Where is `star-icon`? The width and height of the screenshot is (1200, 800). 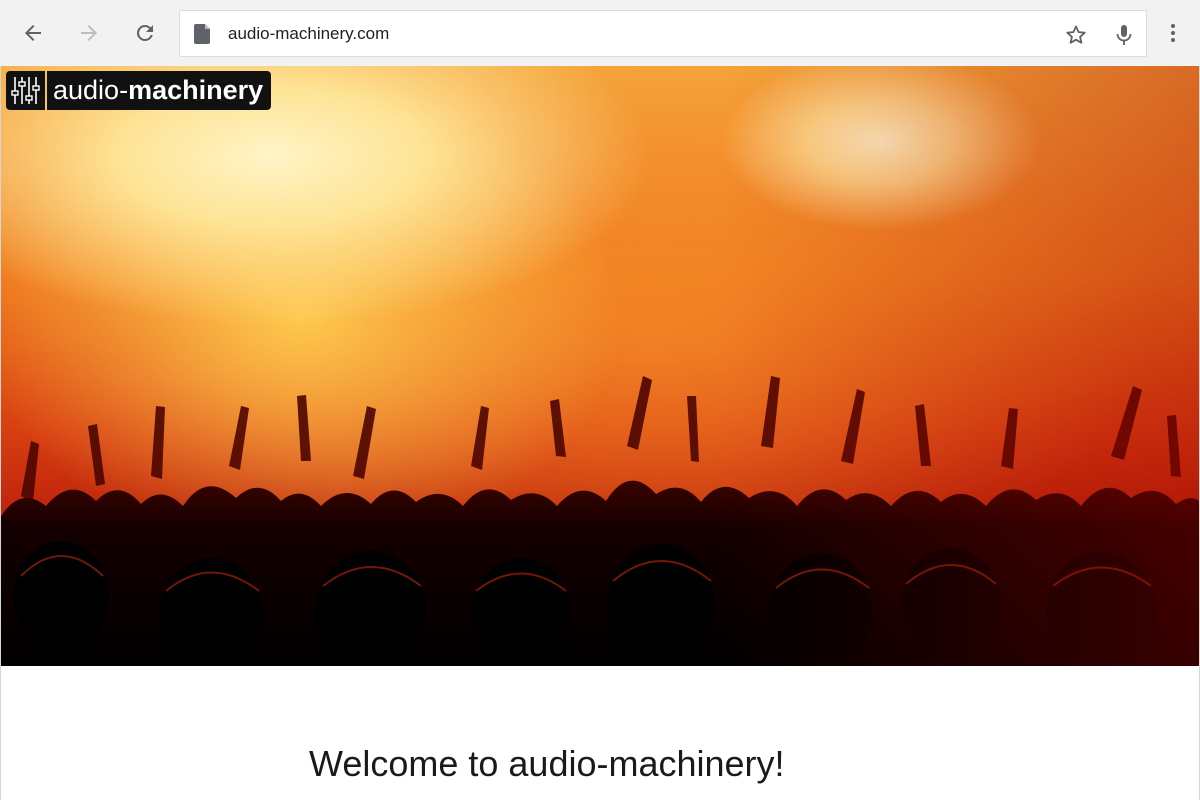
star-icon is located at coordinates (1076, 34).